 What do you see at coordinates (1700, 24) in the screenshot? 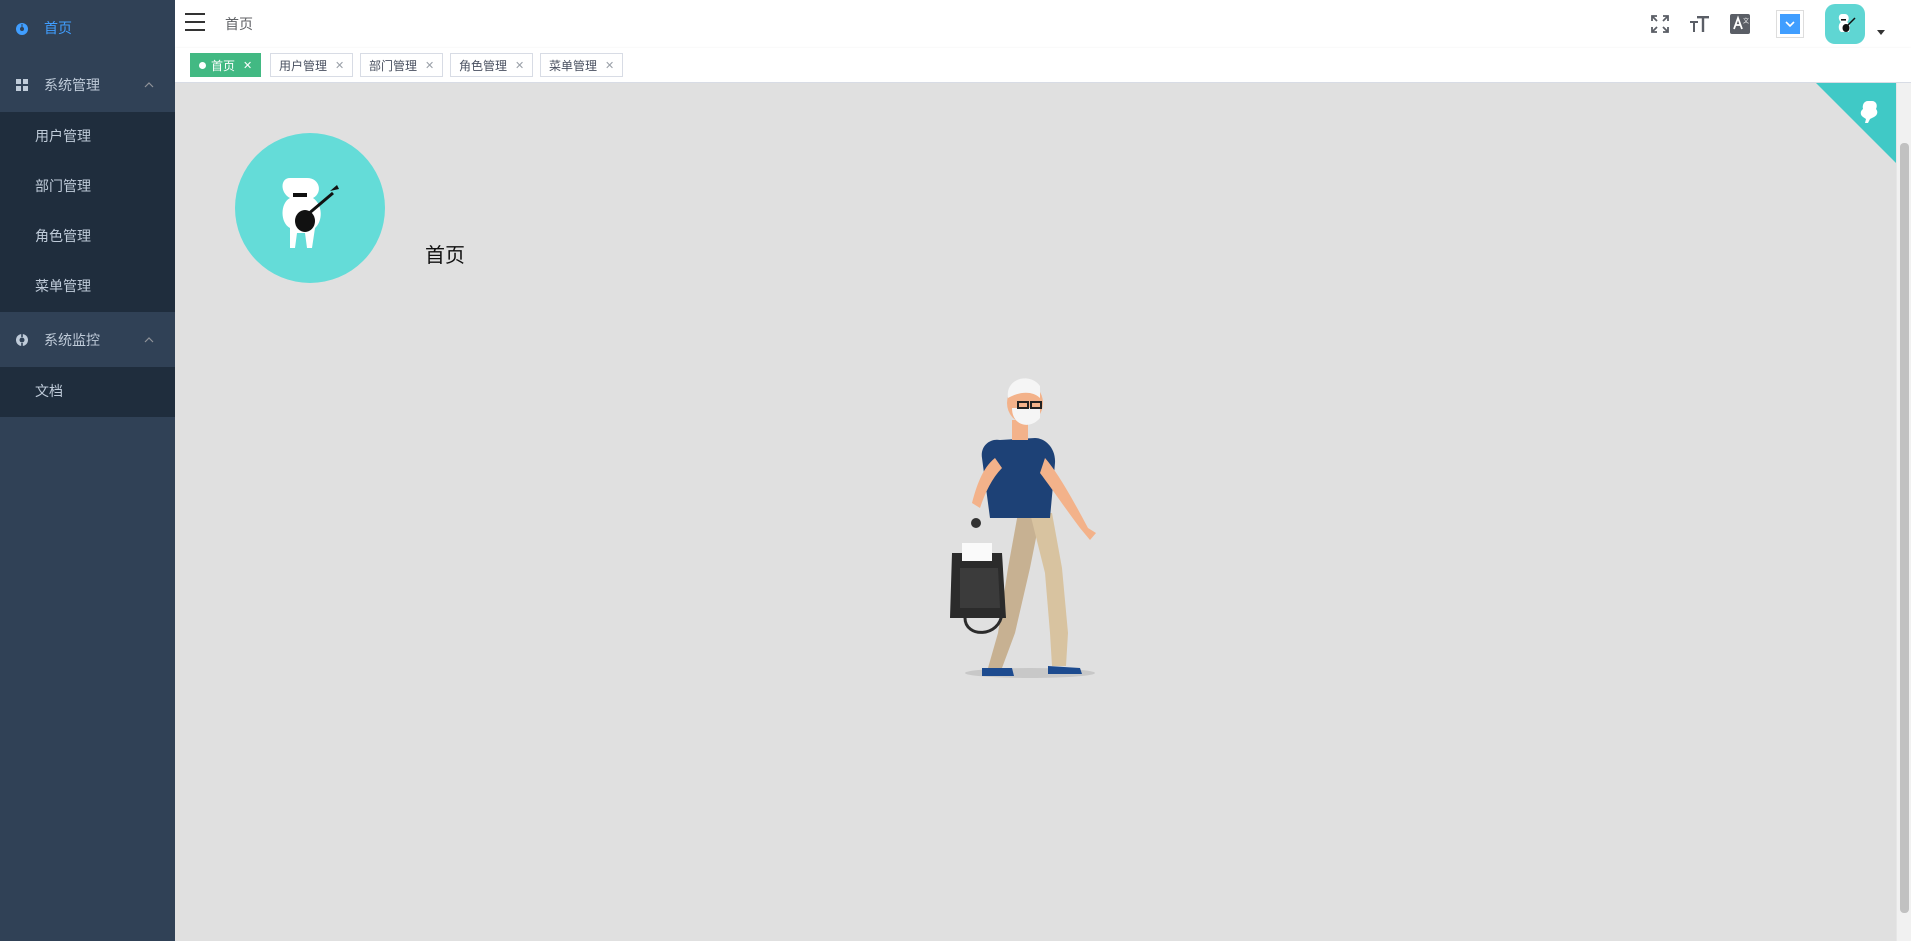
I see `font-size-icon` at bounding box center [1700, 24].